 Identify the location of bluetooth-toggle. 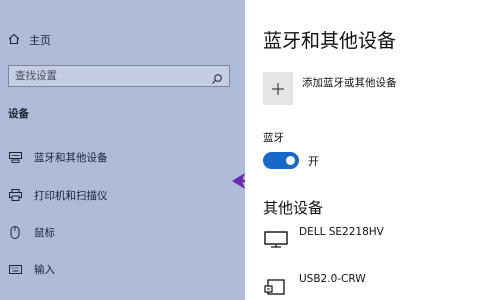
(281, 160).